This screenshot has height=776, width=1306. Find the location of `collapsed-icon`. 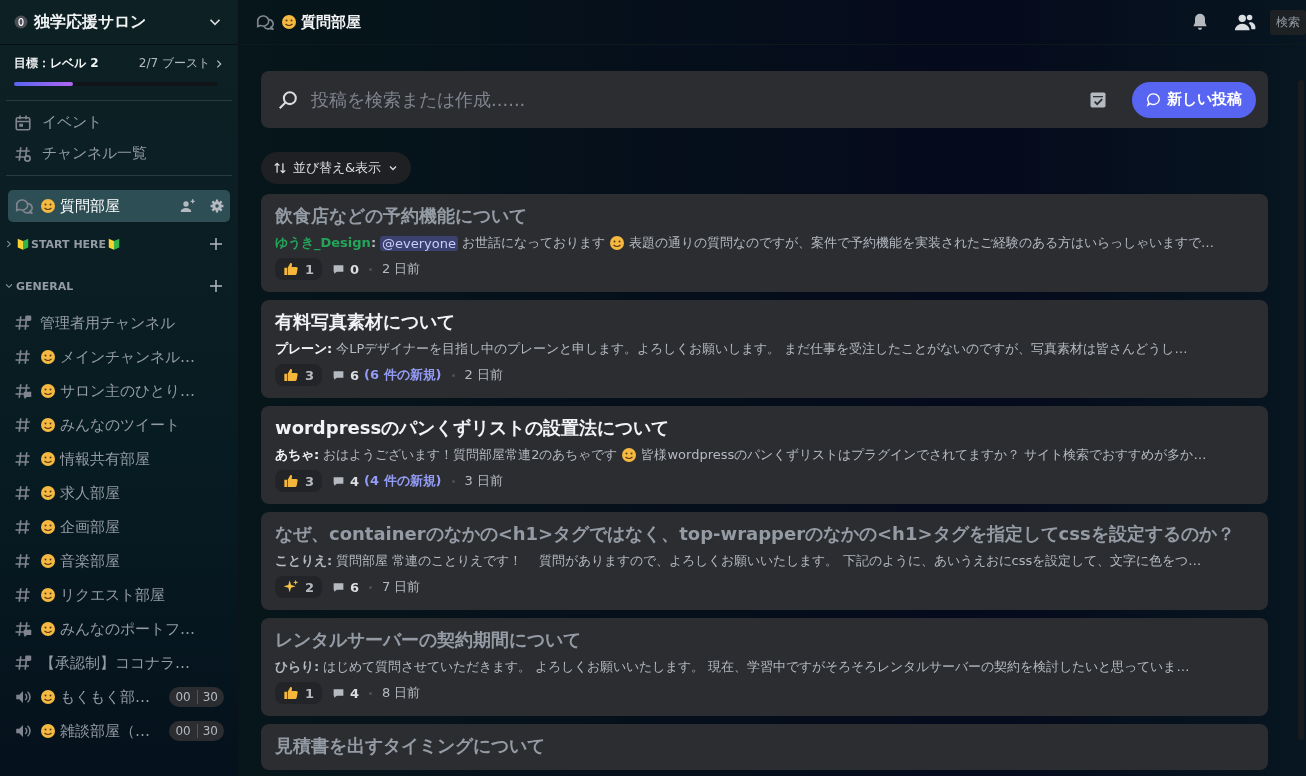

collapsed-icon is located at coordinates (9, 244).